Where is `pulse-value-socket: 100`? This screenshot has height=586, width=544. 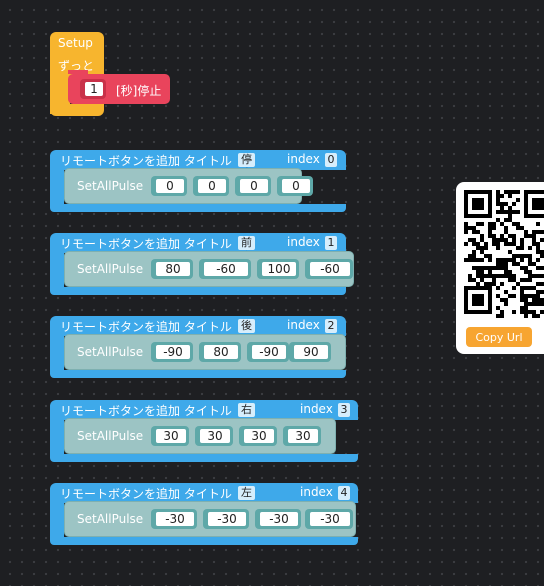
pulse-value-socket: 100 is located at coordinates (278, 269).